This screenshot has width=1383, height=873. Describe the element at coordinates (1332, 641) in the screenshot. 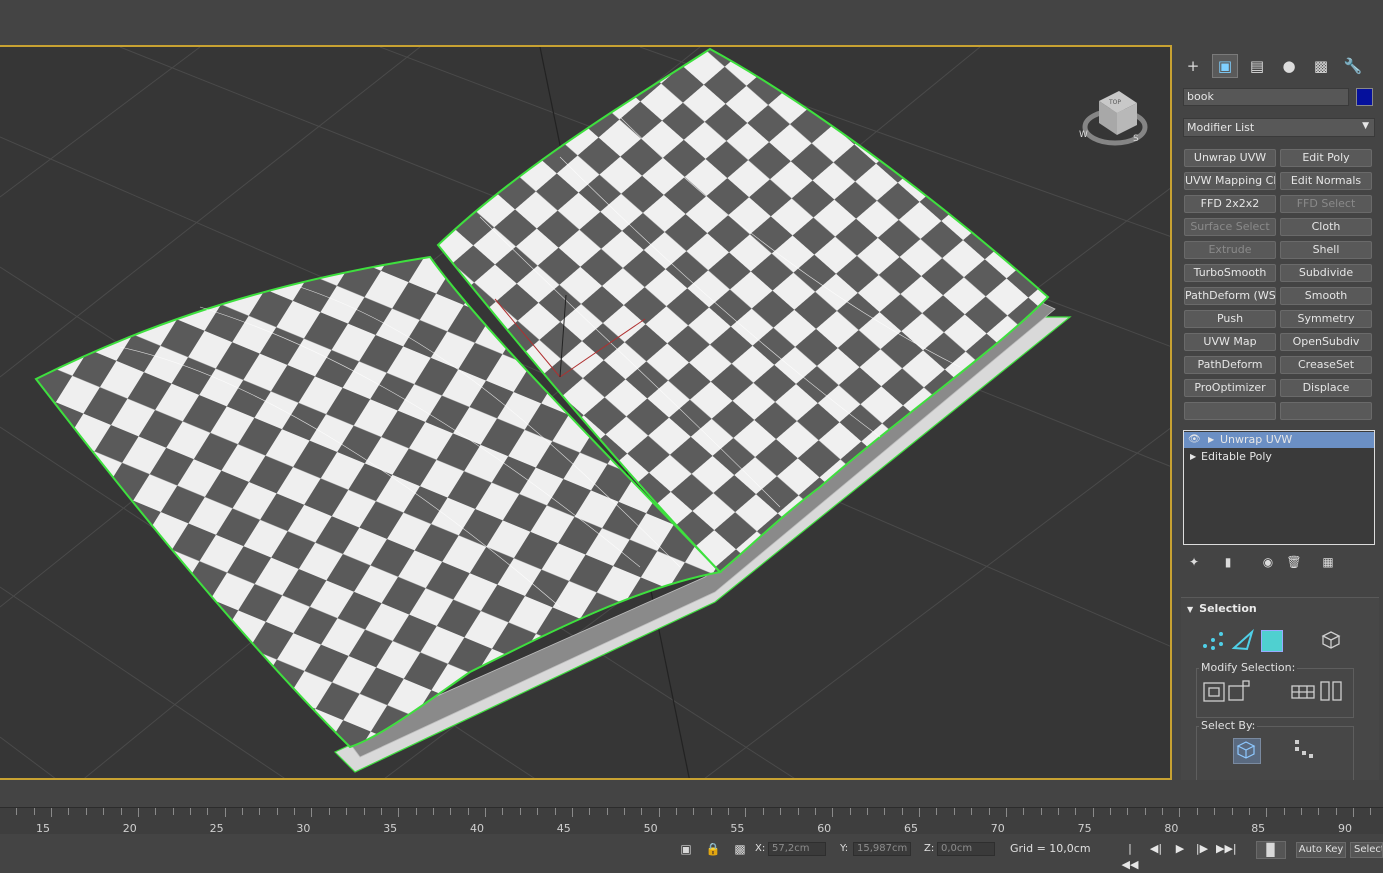

I see `select-element-icon` at that location.